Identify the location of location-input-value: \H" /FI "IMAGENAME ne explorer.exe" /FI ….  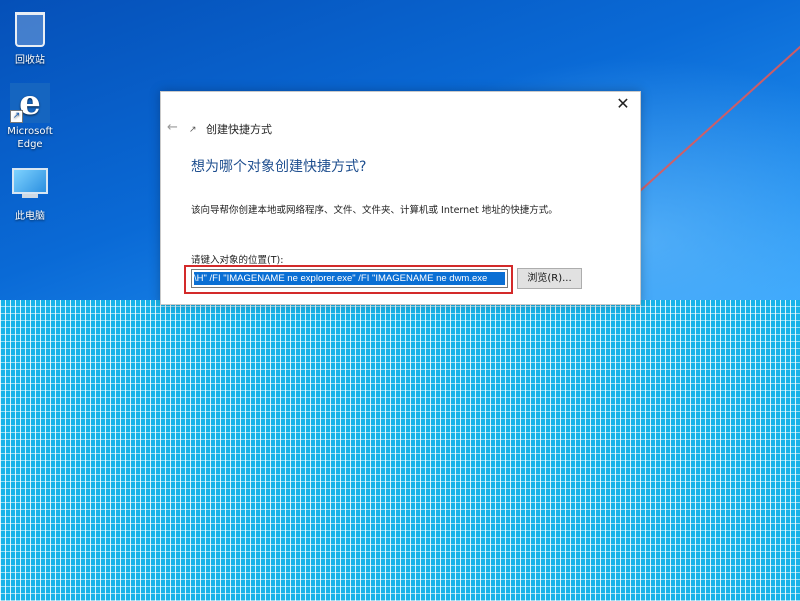
(349, 278).